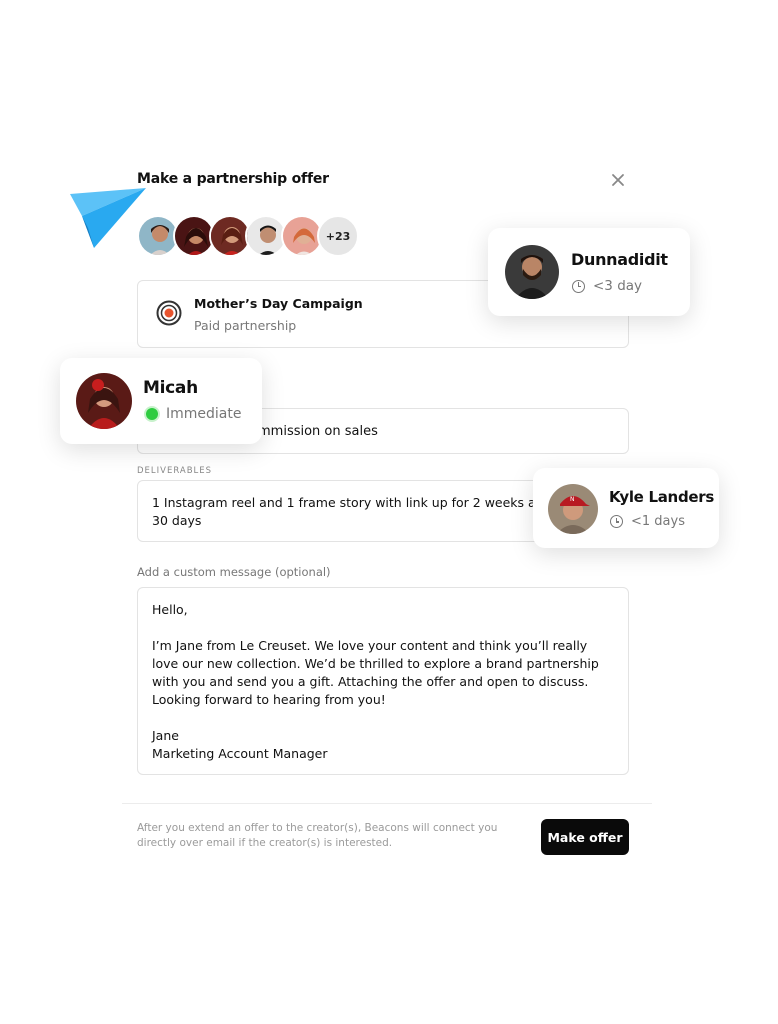 The image size is (778, 1024). What do you see at coordinates (278, 303) in the screenshot?
I see `campaign-name: Mother’s Day Campaign` at bounding box center [278, 303].